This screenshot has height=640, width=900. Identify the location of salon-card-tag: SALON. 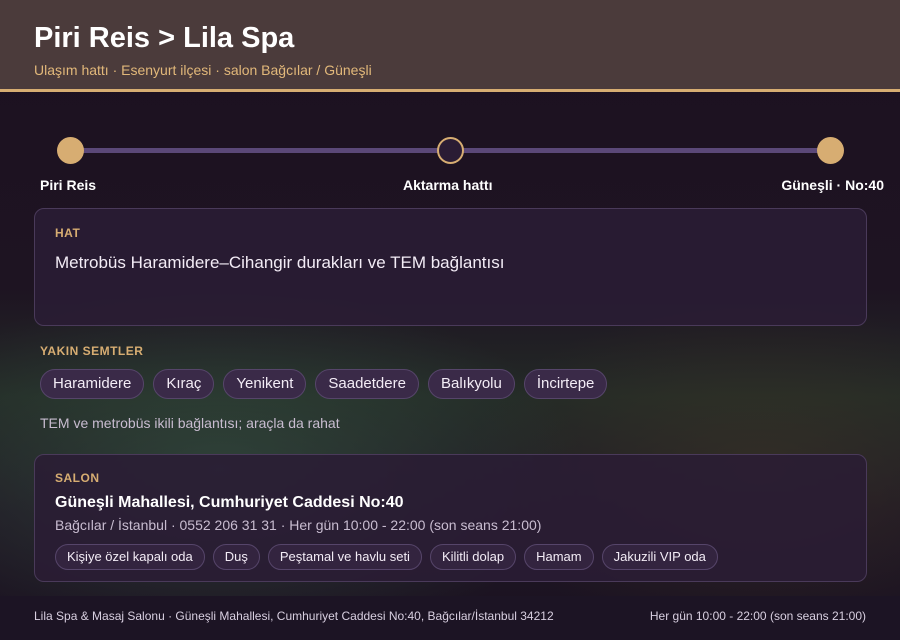
(77, 478).